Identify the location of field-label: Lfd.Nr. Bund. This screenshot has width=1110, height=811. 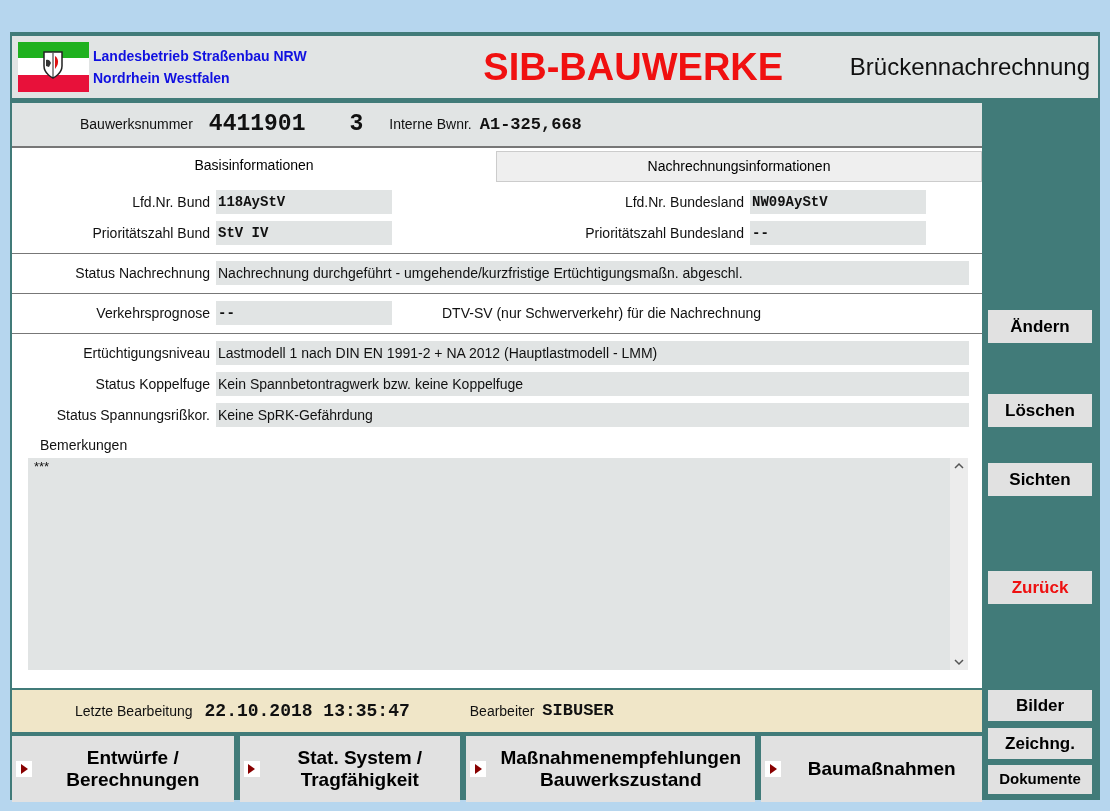
(171, 202).